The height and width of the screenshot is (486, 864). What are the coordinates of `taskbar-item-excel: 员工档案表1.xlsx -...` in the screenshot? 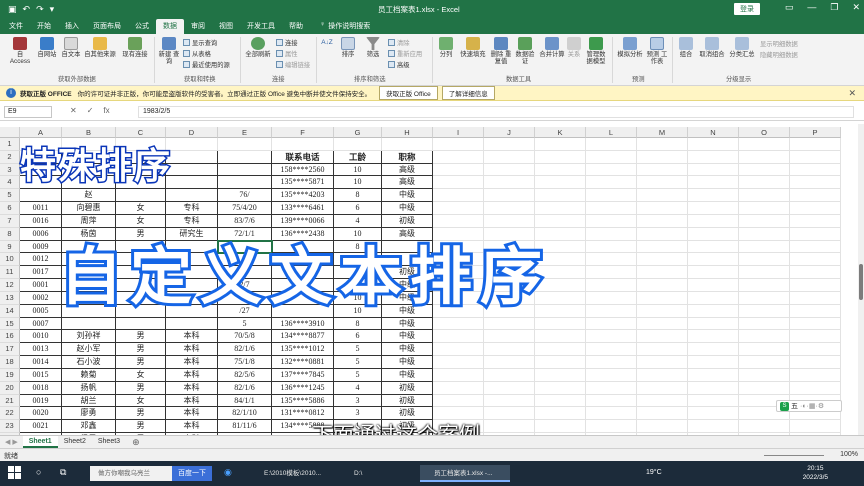 It's located at (465, 473).